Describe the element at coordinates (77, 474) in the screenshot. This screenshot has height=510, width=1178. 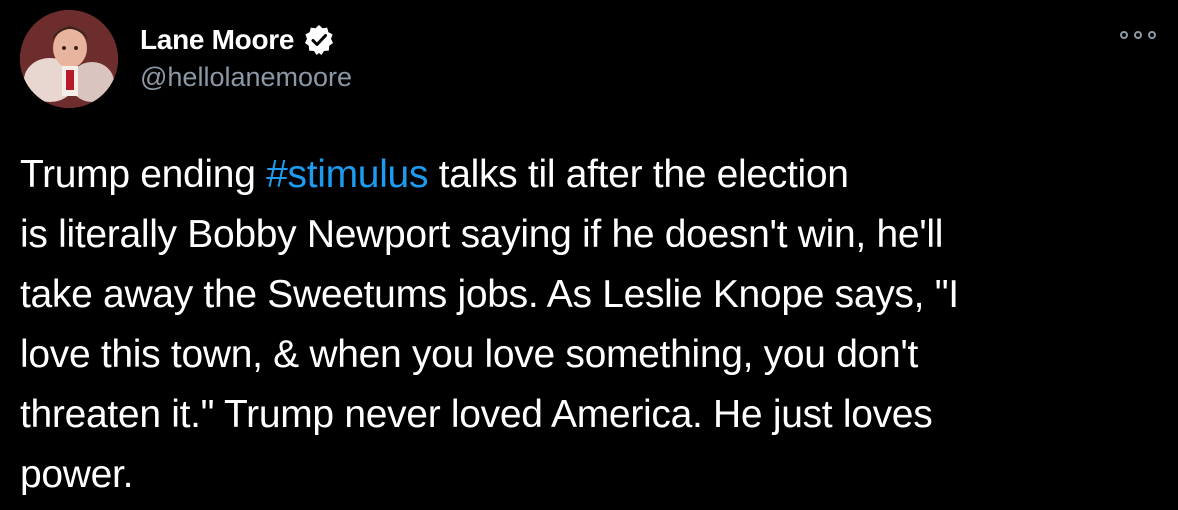
I see `tweet-line: power.` at that location.